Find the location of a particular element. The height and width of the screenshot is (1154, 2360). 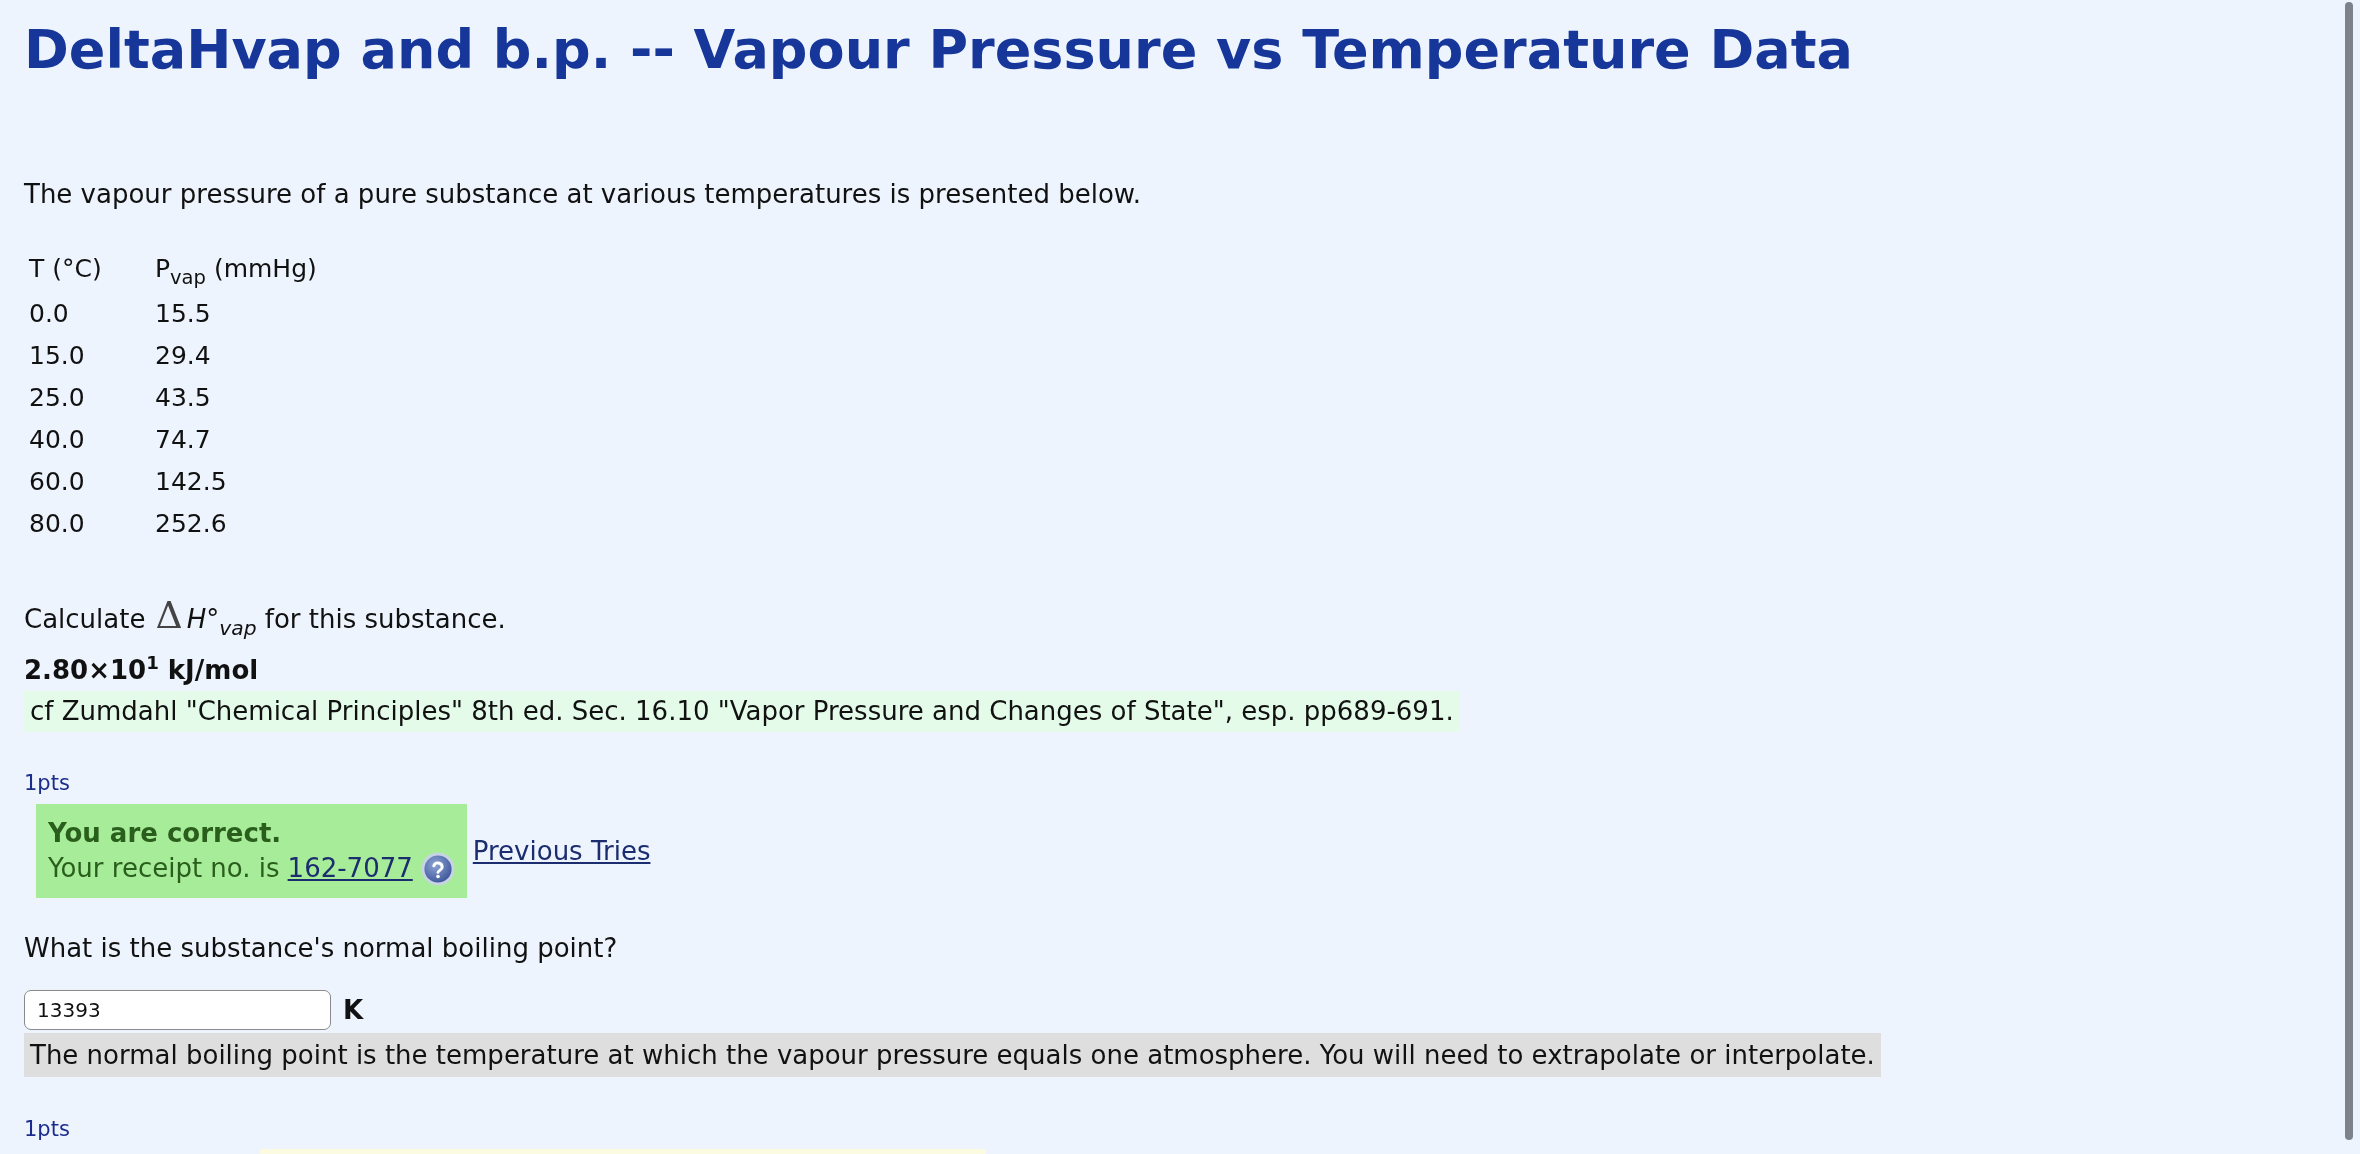

hint-text: The normal boiling point is the temperature at which the vapour pressure equals one atmosphere. You will need to extrapolate or interpolate. is located at coordinates (952, 1055).